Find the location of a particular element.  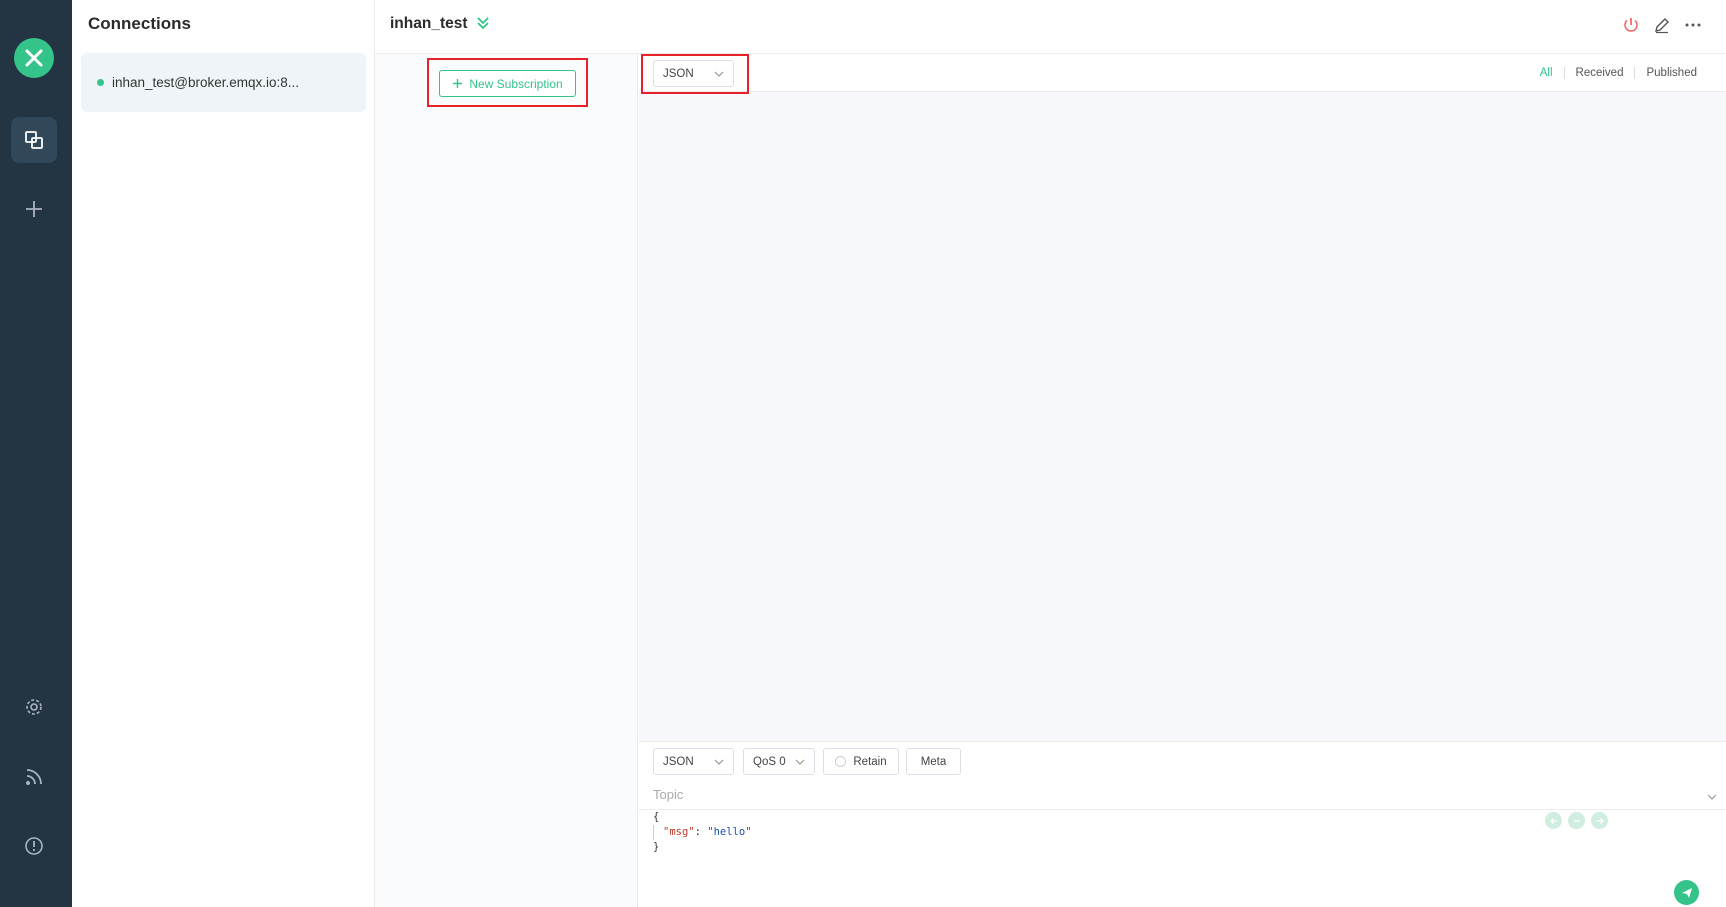

connections-nav-button is located at coordinates (34, 140).